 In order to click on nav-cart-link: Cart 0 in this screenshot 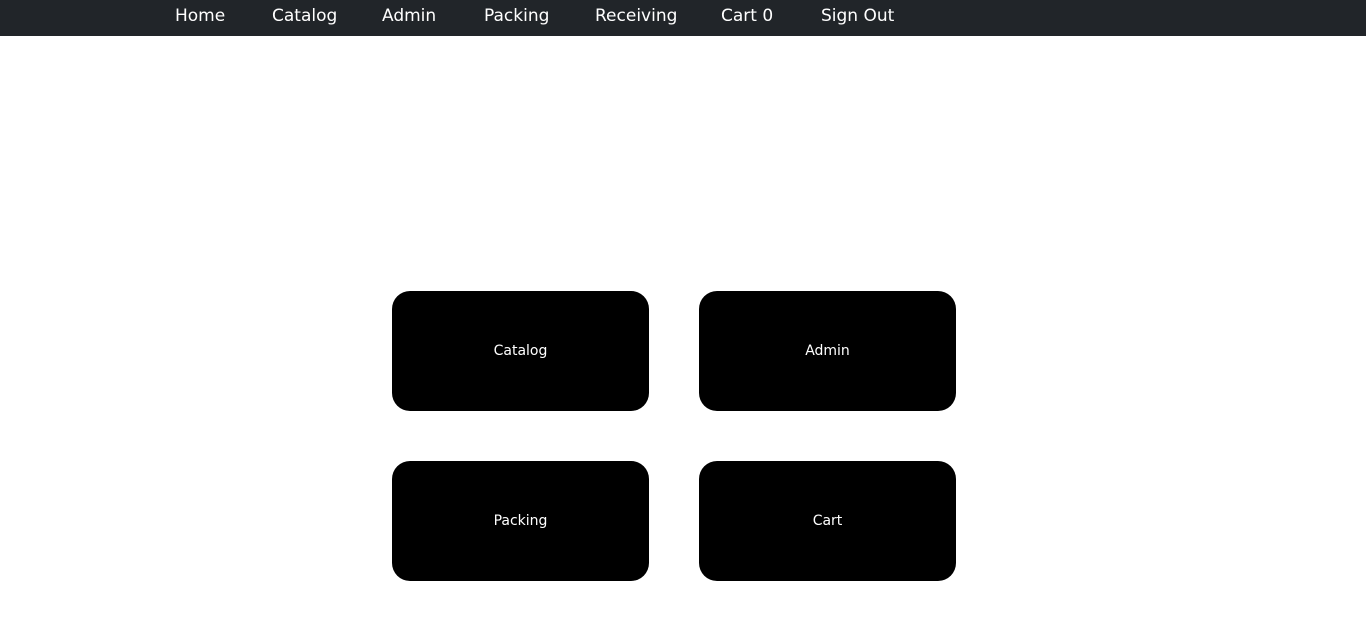, I will do `click(747, 17)`.